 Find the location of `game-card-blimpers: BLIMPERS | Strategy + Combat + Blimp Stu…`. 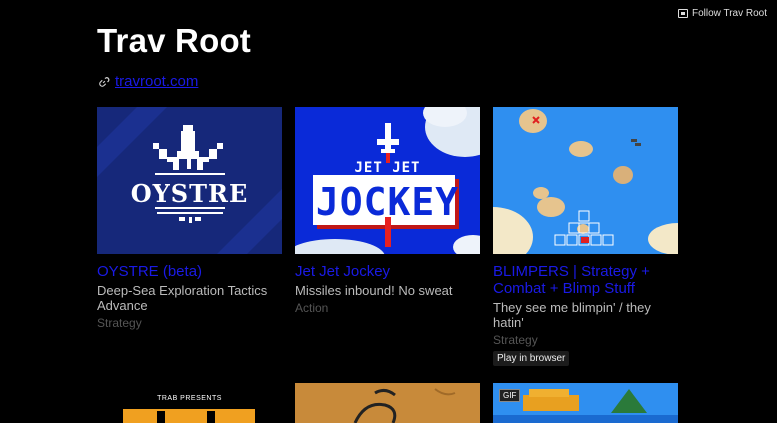

game-card-blimpers: BLIMPERS | Strategy + Combat + Blimp Stu… is located at coordinates (585, 236).